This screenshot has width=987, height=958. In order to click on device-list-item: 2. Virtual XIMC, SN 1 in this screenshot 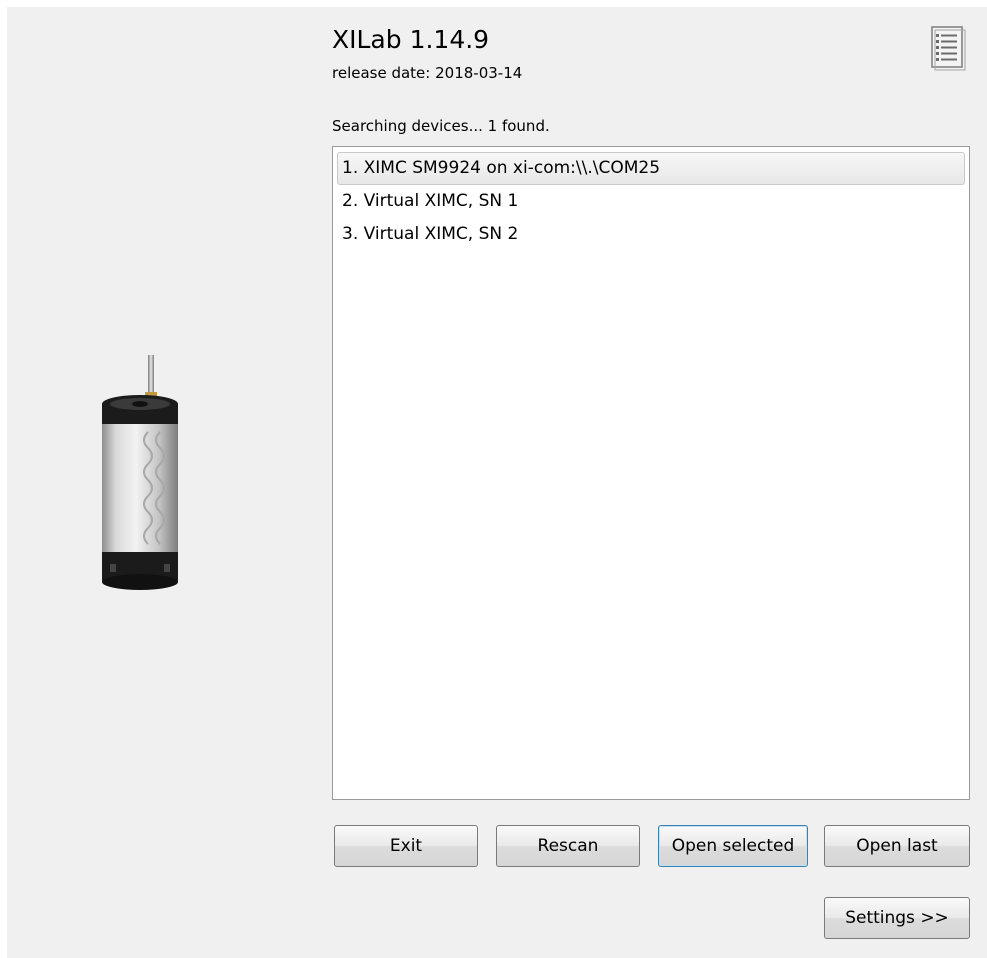, I will do `click(651, 201)`.